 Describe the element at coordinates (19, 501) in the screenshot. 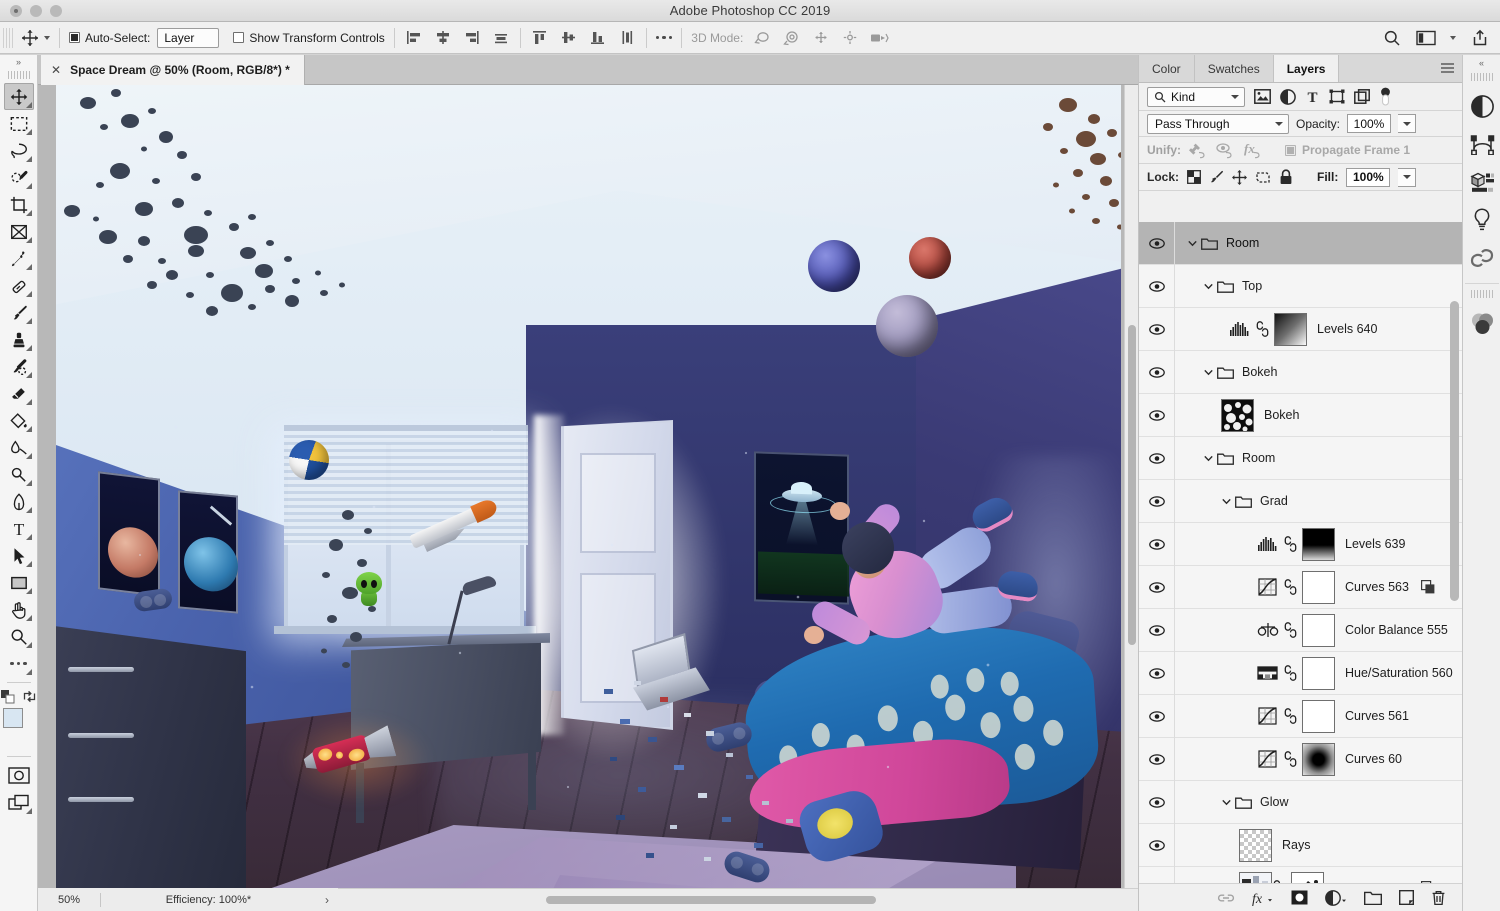

I see `pen-tool` at that location.